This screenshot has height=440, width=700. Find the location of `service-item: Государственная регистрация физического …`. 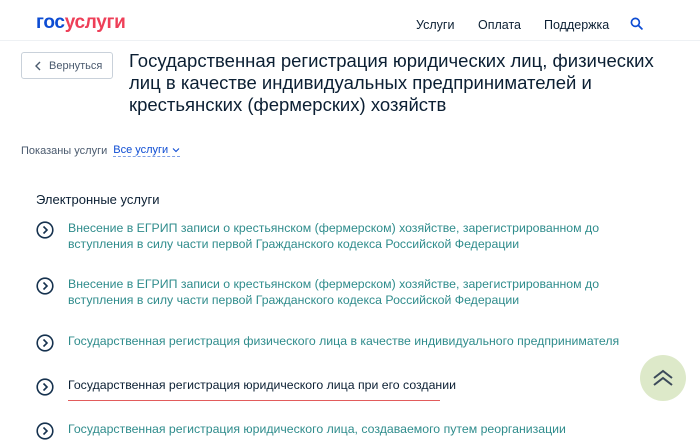

service-item: Государственная регистрация физического … is located at coordinates (332, 342).